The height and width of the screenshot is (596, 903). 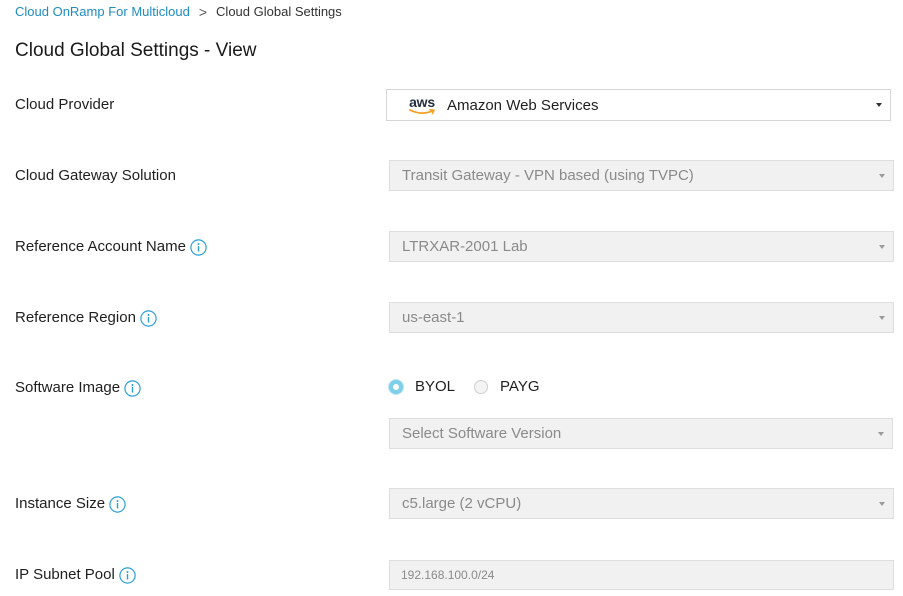 I want to click on instance-size-label-text: Instance Size, so click(x=60, y=503).